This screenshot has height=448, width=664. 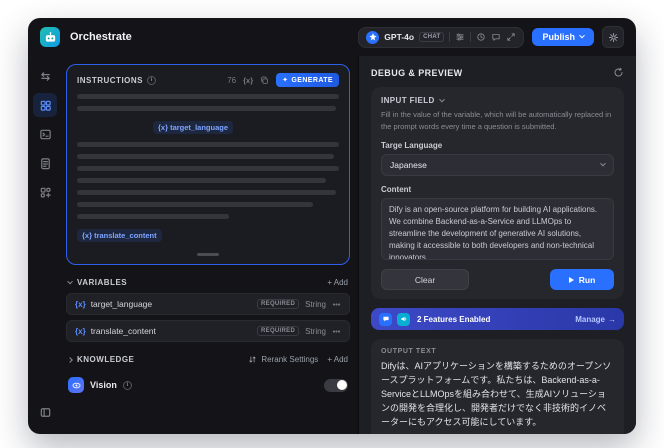 I want to click on maximize-icon, so click(x=511, y=37).